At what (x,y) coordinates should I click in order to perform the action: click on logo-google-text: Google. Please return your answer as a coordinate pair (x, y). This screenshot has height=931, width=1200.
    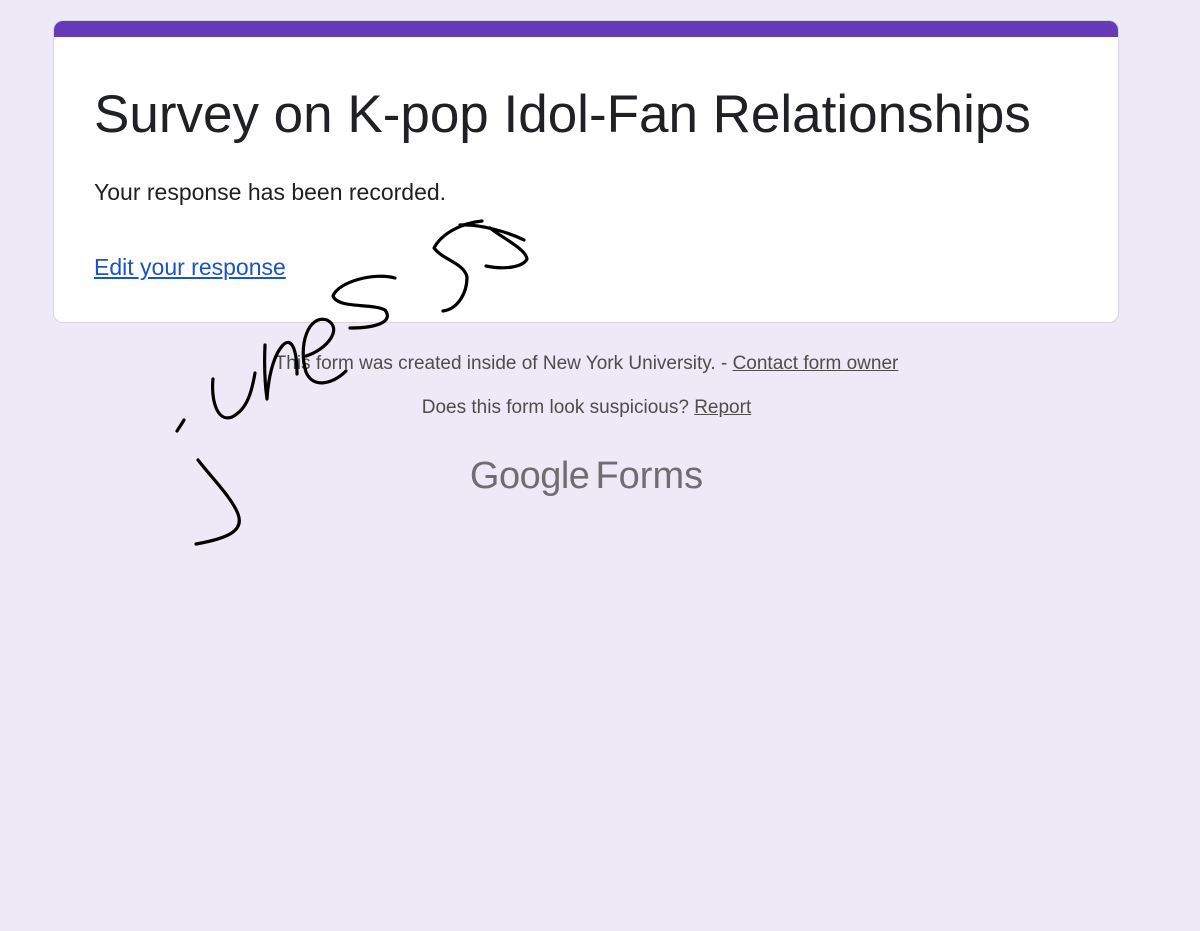
    Looking at the image, I should click on (529, 476).